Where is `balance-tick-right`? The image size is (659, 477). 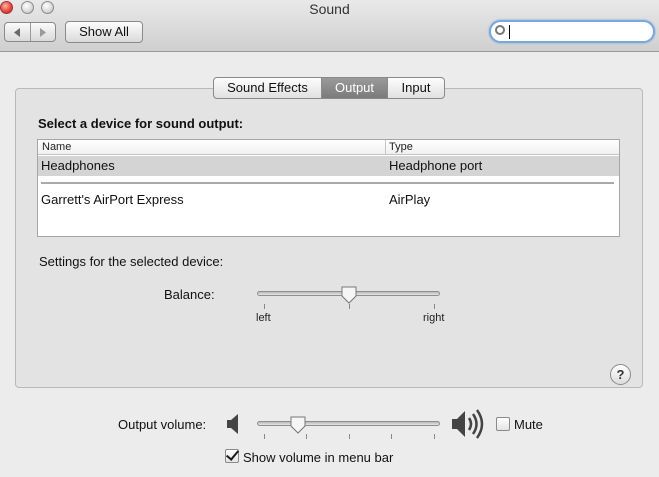 balance-tick-right is located at coordinates (434, 306).